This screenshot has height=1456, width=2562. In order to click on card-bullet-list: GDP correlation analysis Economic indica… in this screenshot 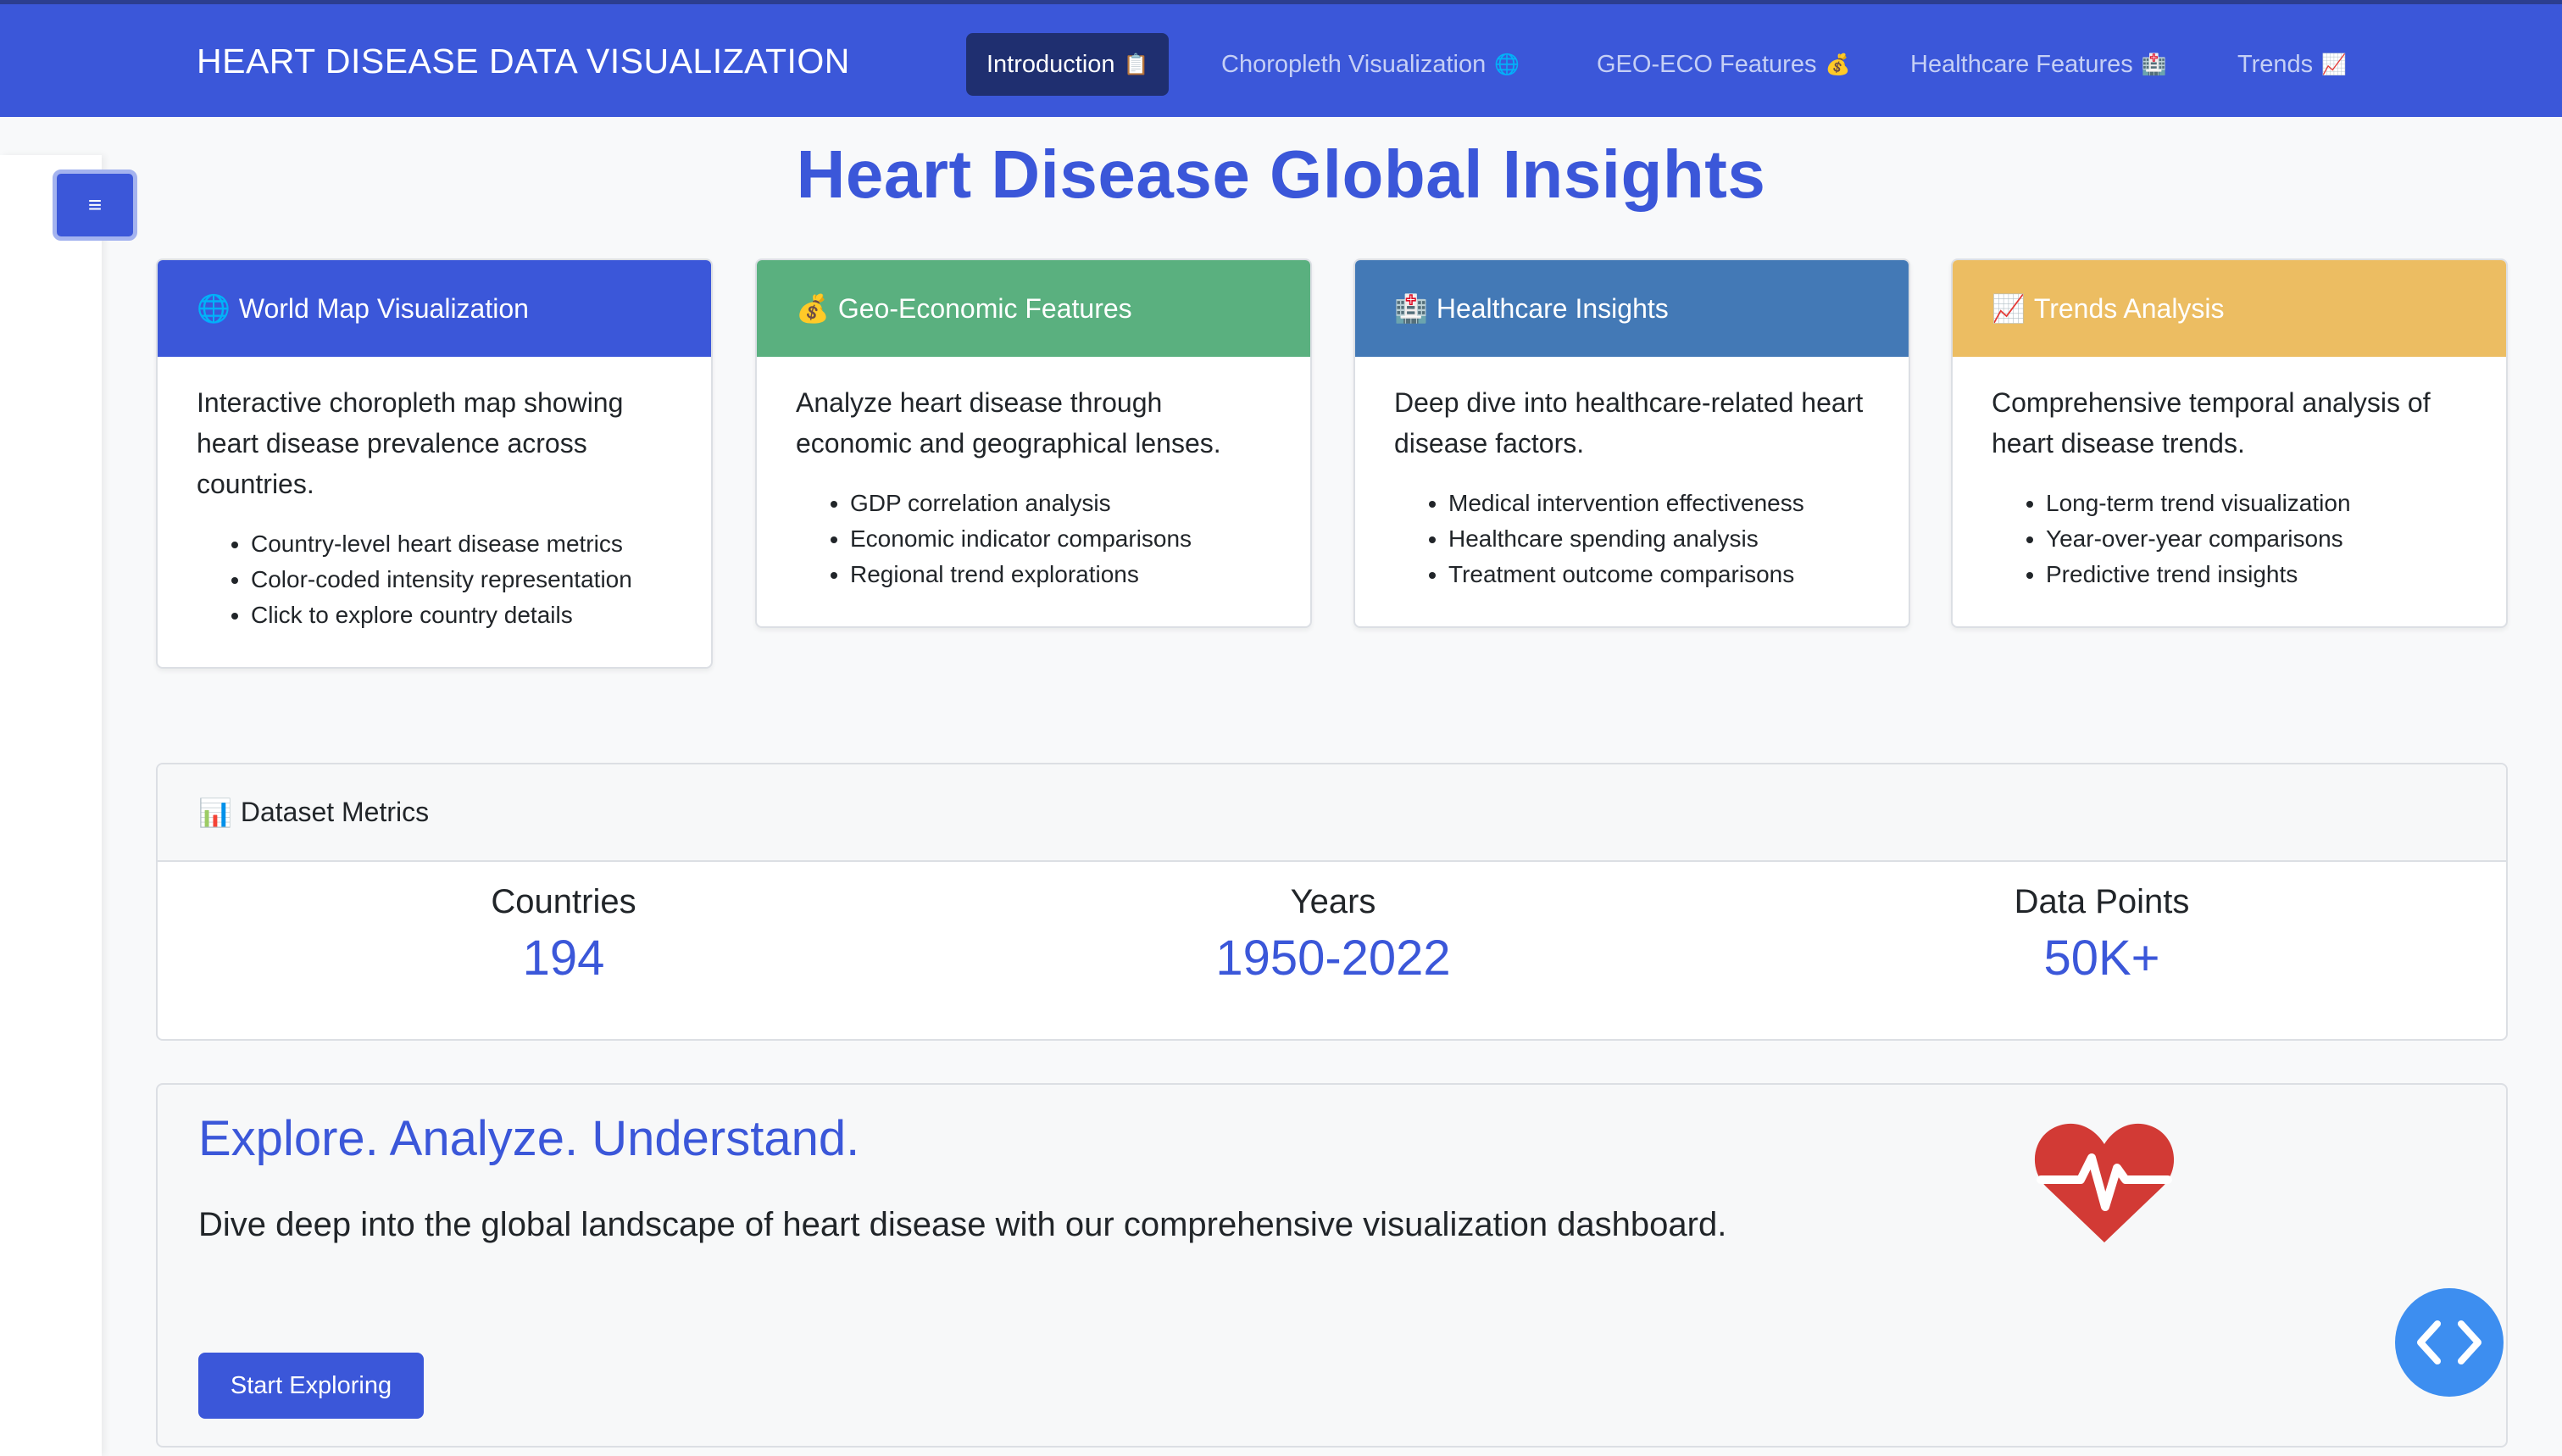, I will do `click(1034, 539)`.